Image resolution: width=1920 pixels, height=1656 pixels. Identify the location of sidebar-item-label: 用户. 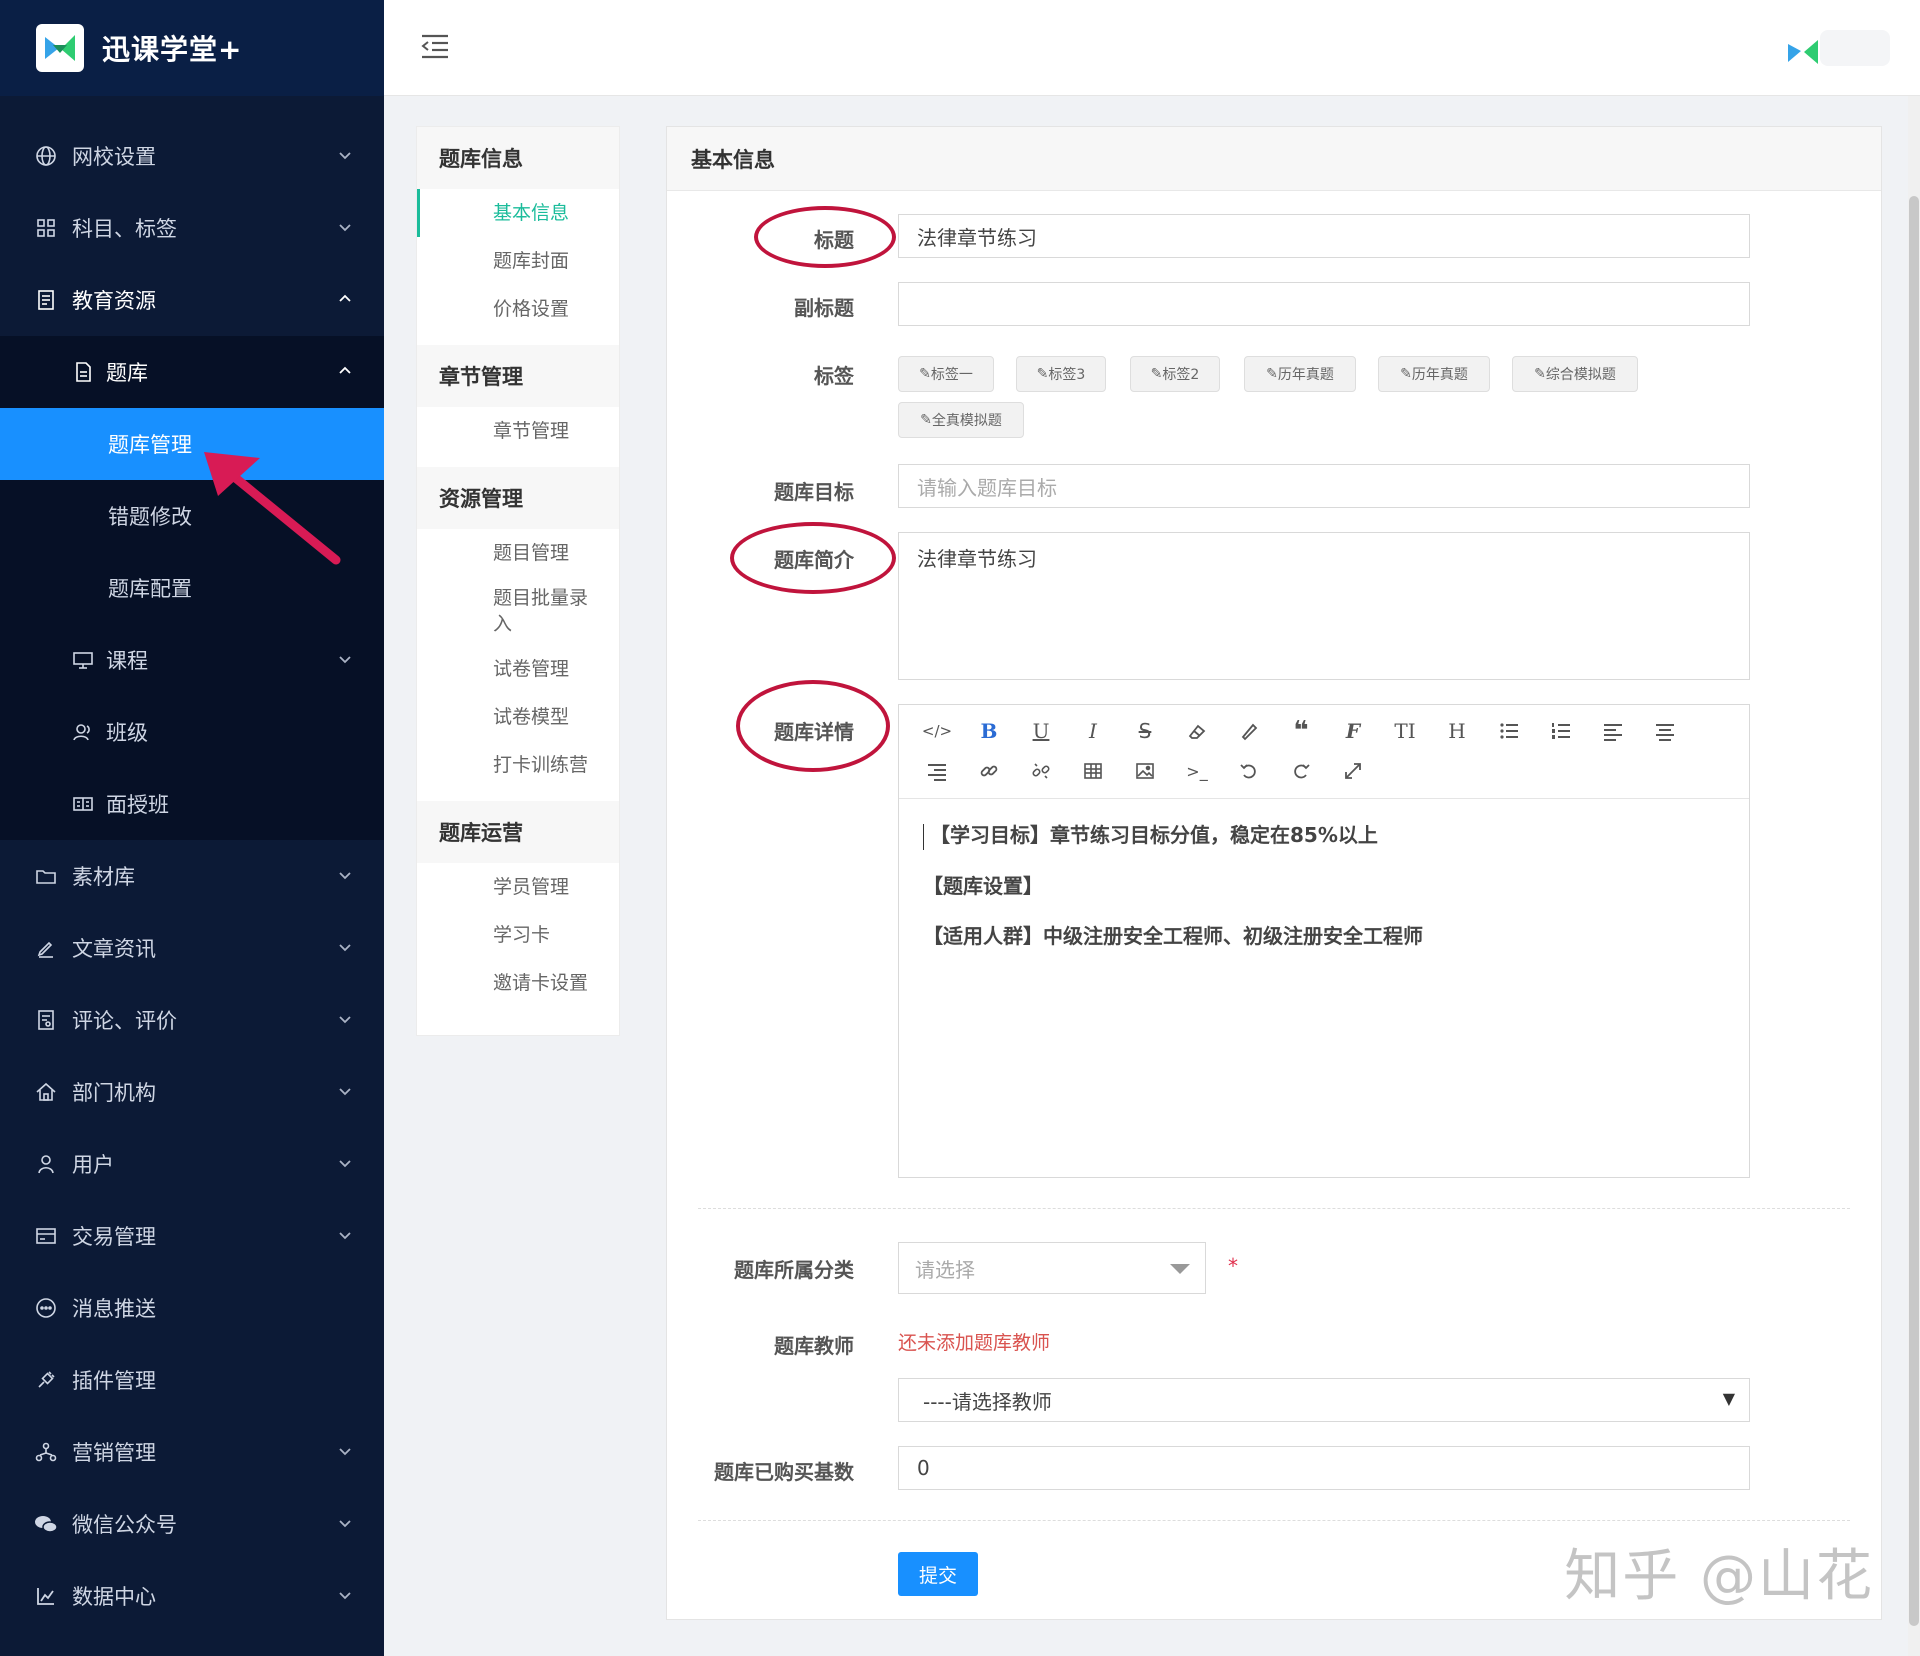
(93, 1165).